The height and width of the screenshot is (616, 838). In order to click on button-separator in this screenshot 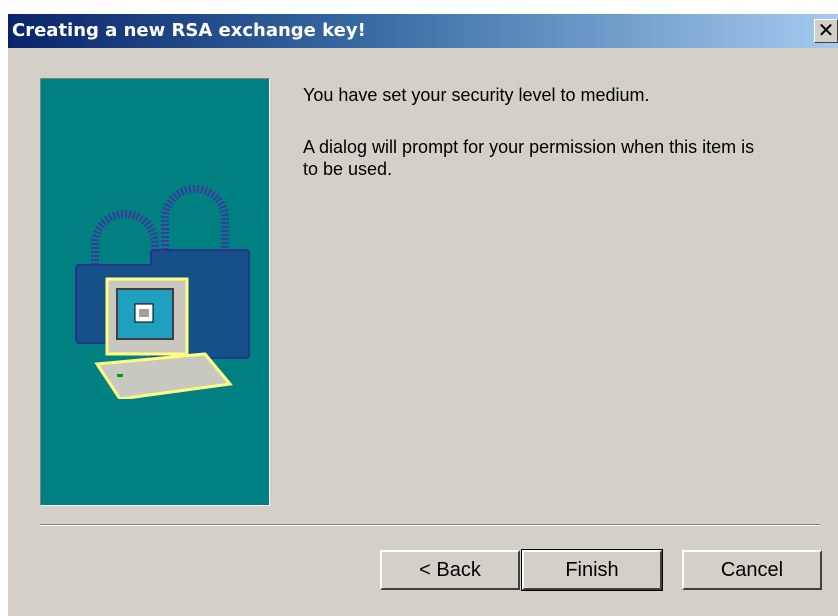, I will do `click(430, 525)`.